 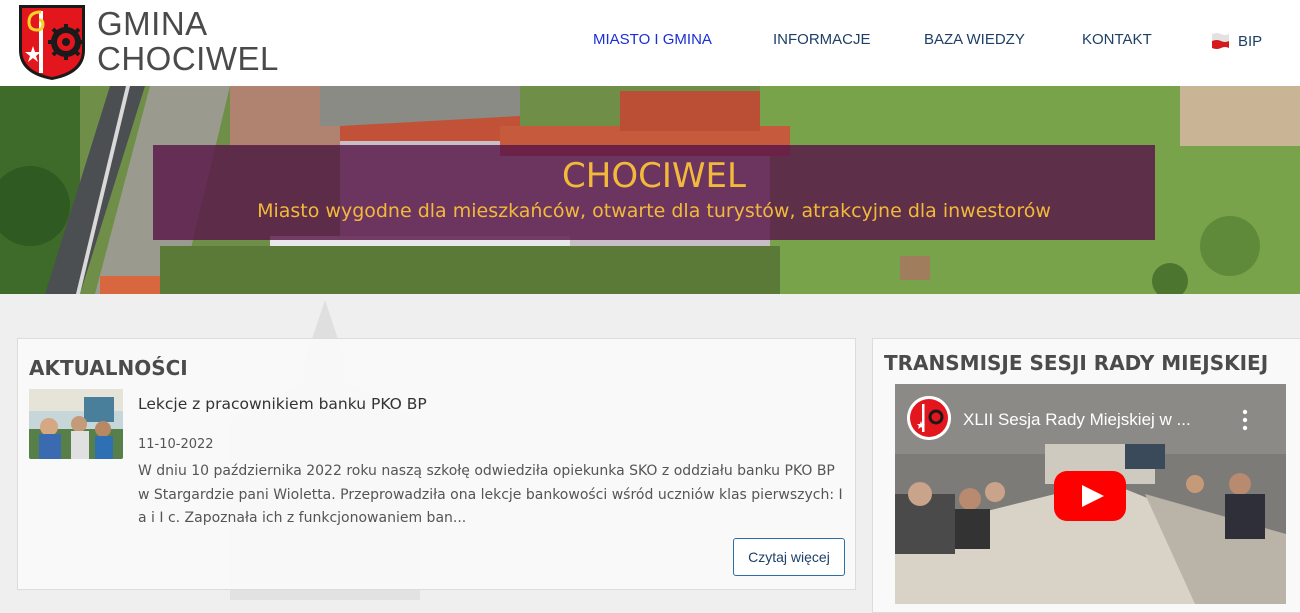 I want to click on nav-kontakt: KONTAKT, so click(x=1117, y=39).